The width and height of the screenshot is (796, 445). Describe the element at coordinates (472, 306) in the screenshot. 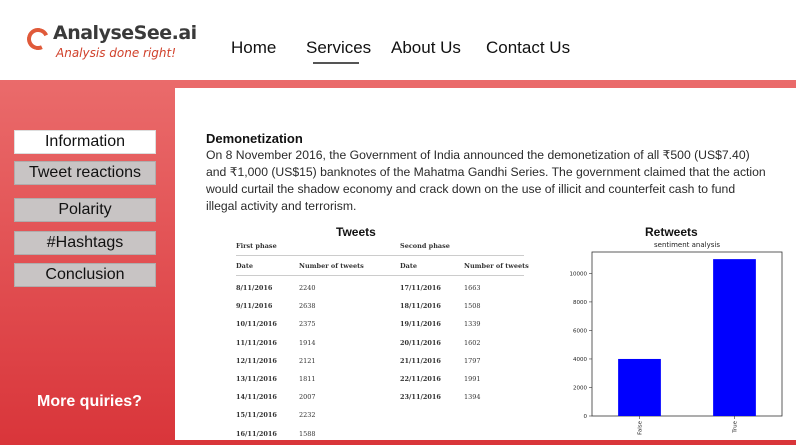

I see `second-phase-count-cell: 1508` at that location.